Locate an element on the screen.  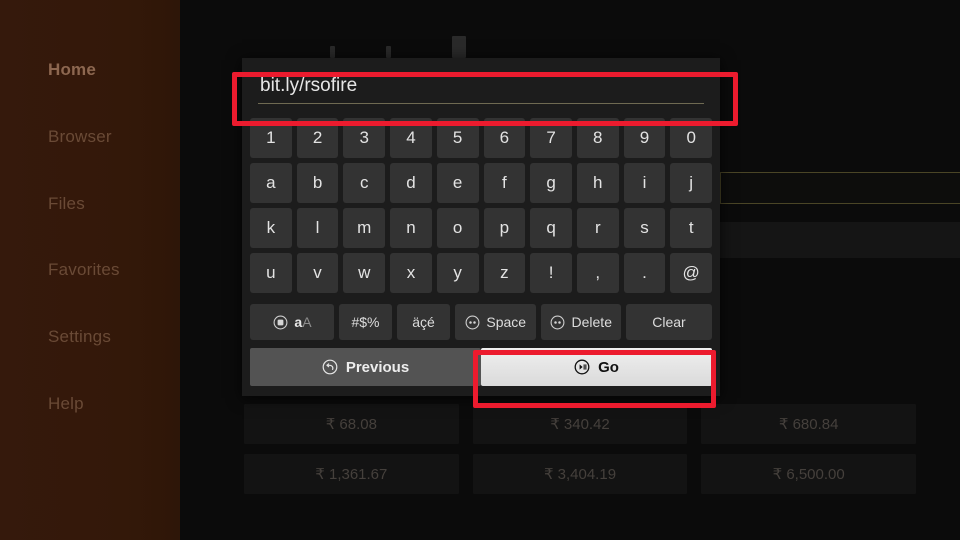
background-panel-band is located at coordinates (840, 240).